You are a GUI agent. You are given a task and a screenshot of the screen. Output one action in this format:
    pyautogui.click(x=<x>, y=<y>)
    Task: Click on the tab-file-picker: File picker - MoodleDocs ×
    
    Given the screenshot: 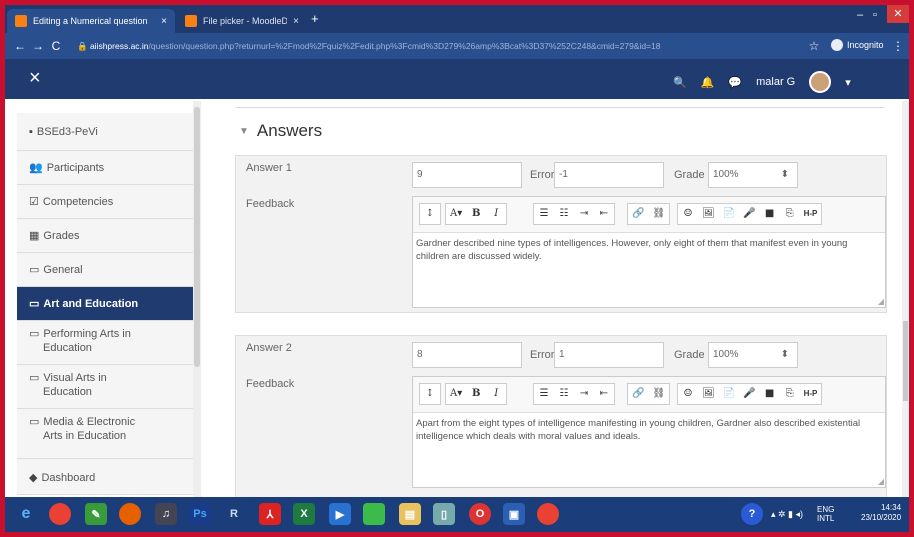 What is the action you would take?
    pyautogui.click(x=242, y=21)
    